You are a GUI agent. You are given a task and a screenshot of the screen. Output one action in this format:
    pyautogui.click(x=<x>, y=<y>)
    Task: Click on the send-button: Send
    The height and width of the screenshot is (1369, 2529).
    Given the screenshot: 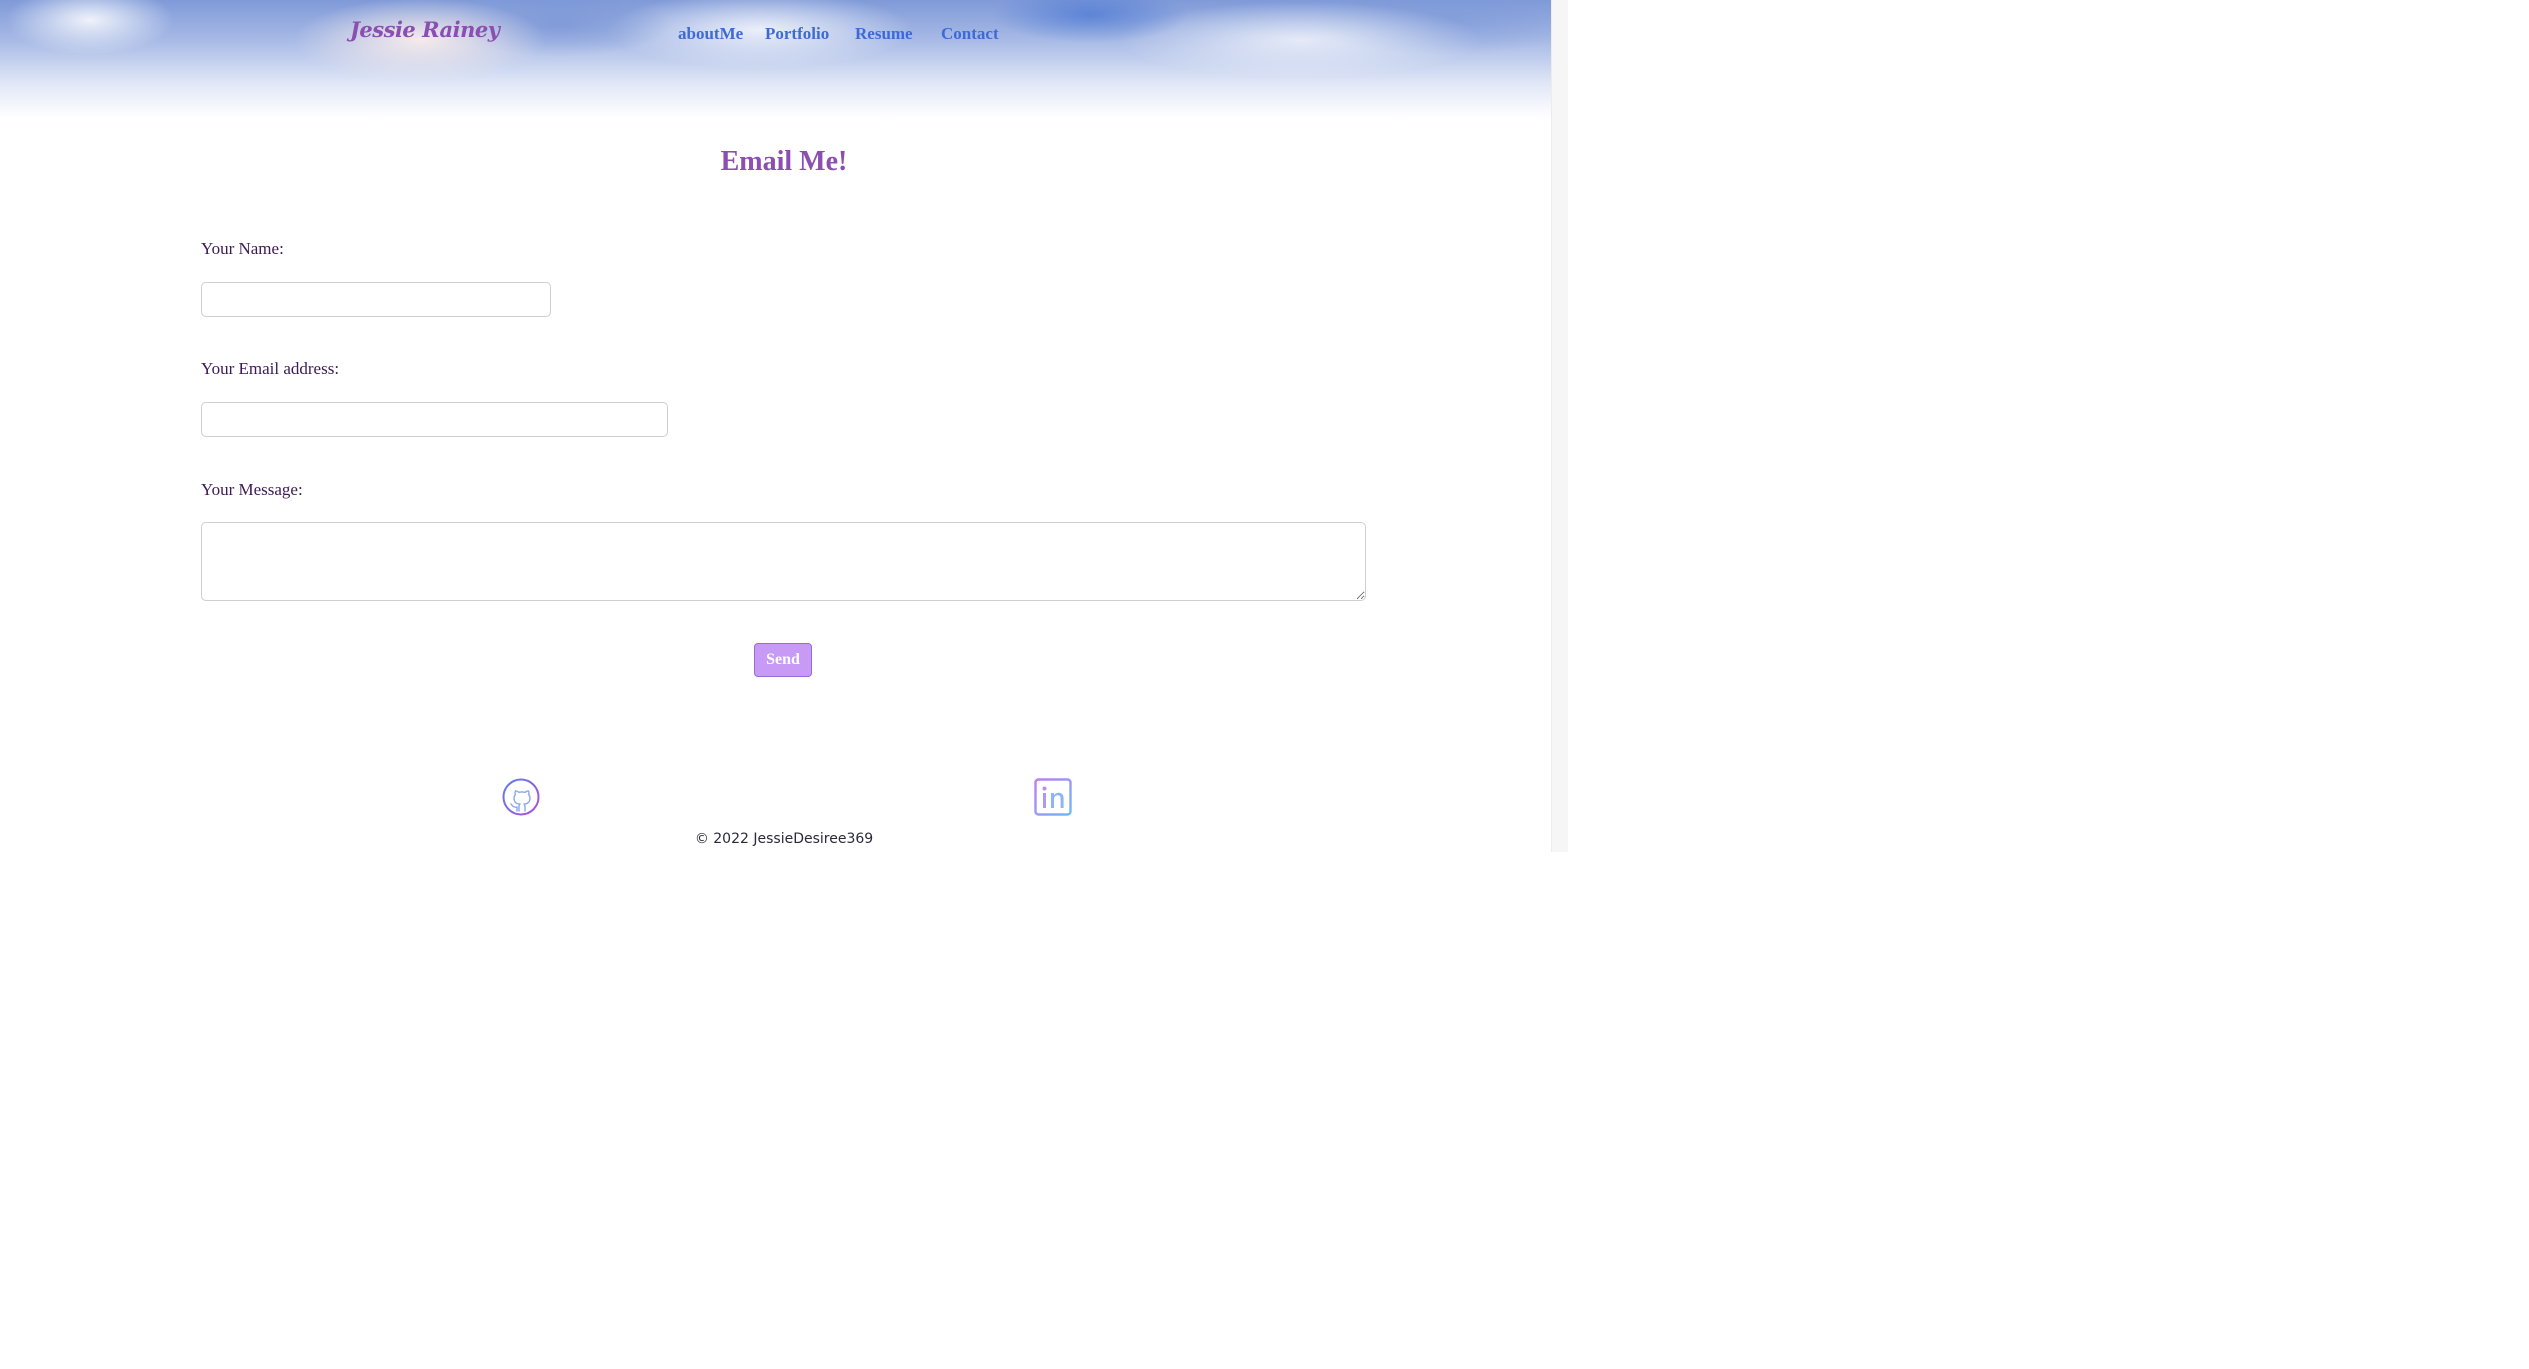 What is the action you would take?
    pyautogui.click(x=783, y=660)
    